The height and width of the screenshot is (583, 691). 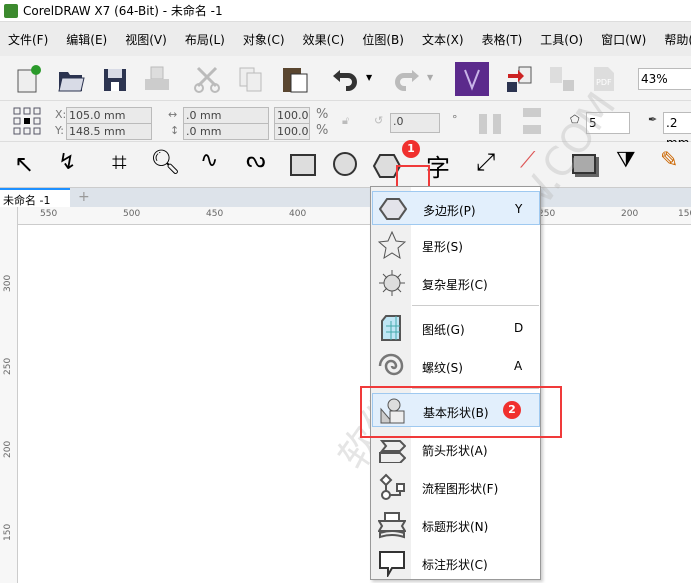 What do you see at coordinates (456, 563) in the screenshot?
I see `menu-item-callout-shapes: 标注形状(C)` at bounding box center [456, 563].